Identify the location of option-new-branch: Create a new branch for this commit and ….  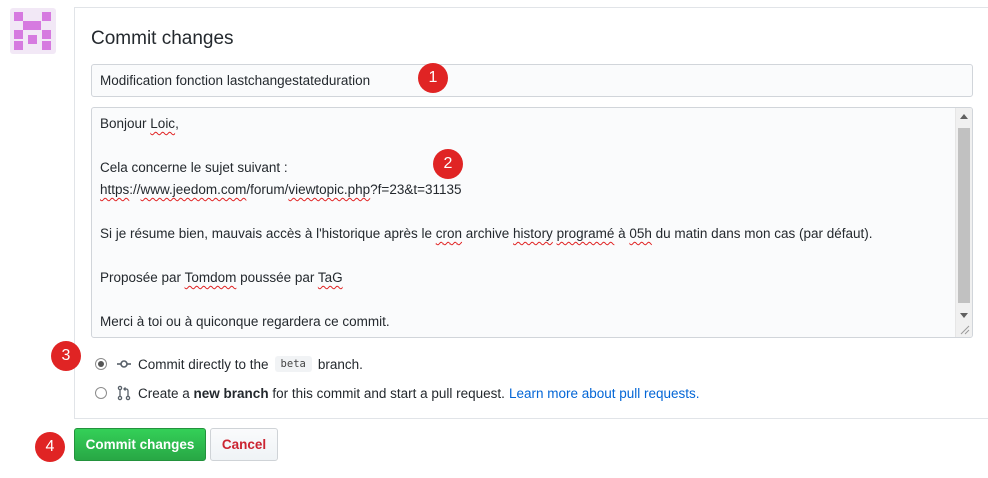
(397, 393).